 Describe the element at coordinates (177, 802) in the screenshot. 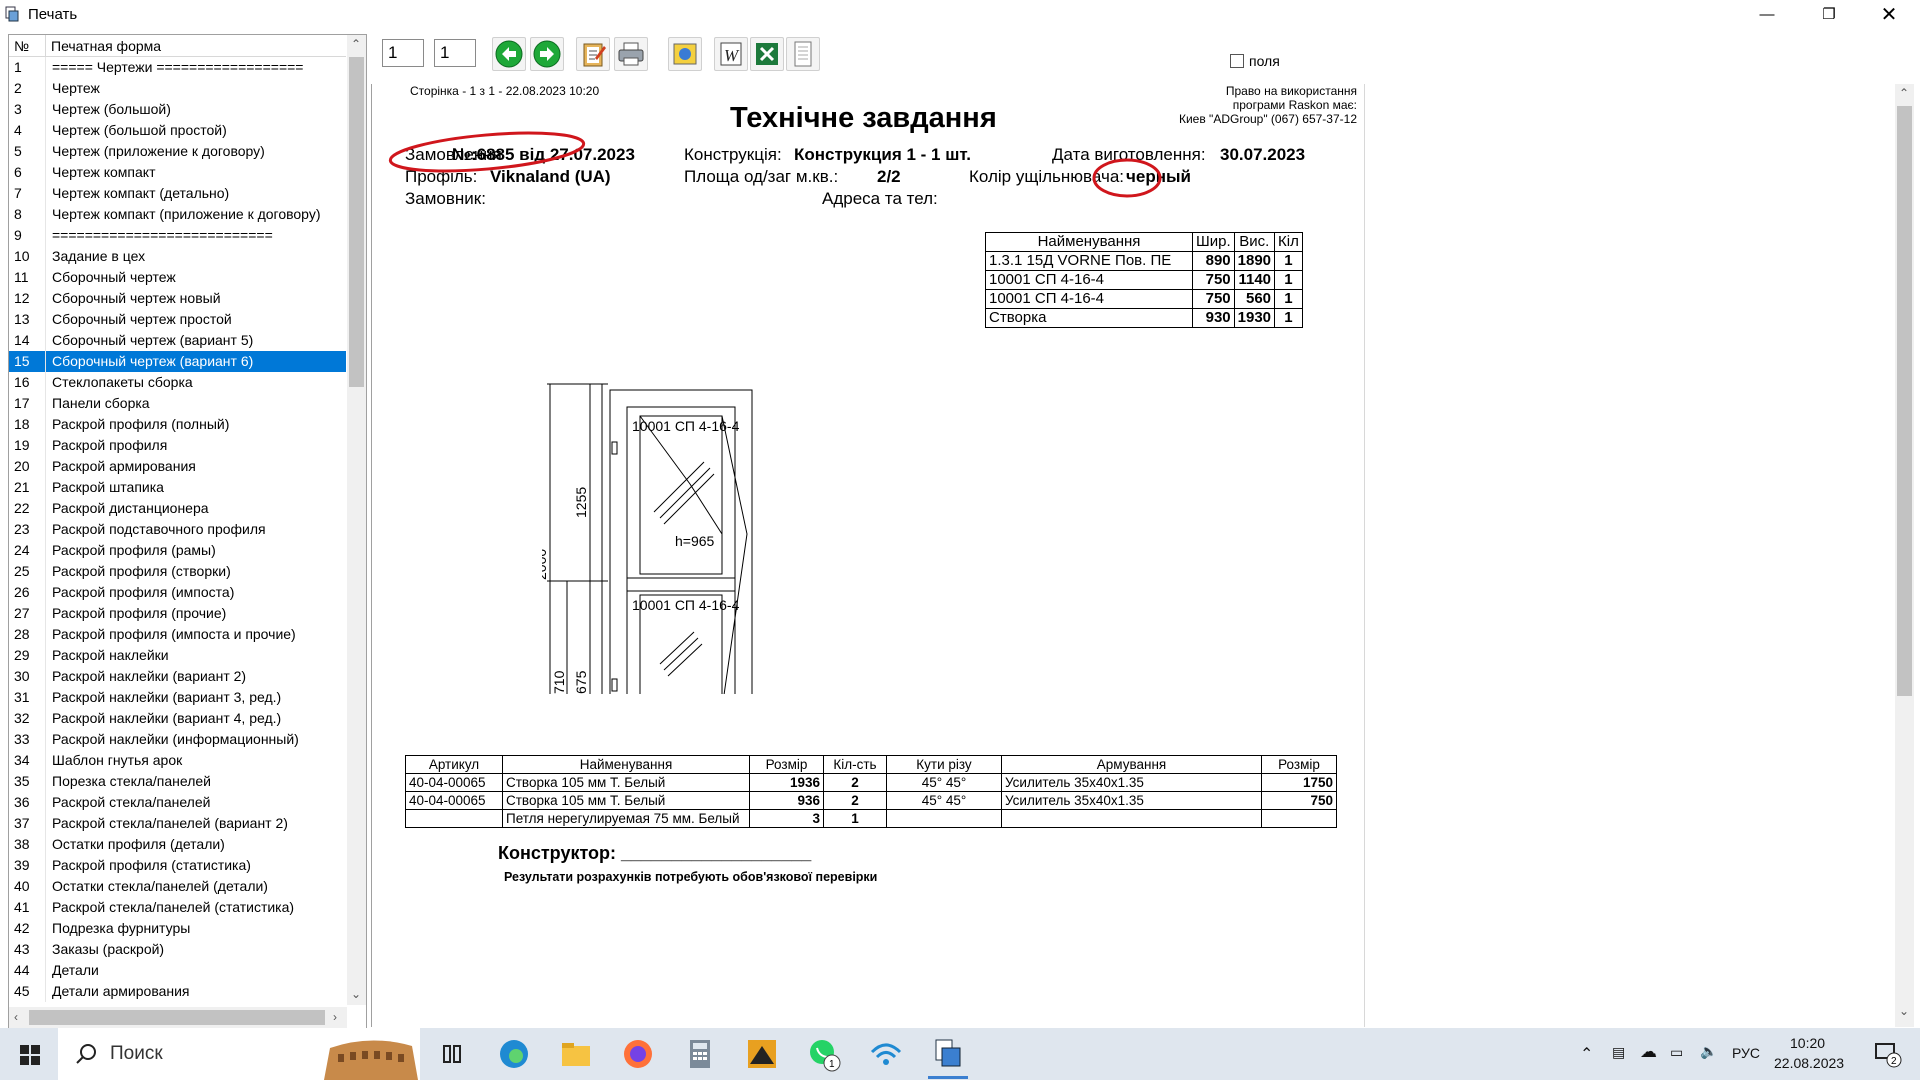

I see `list-item: 36 Раскрой стекла/панелей` at that location.